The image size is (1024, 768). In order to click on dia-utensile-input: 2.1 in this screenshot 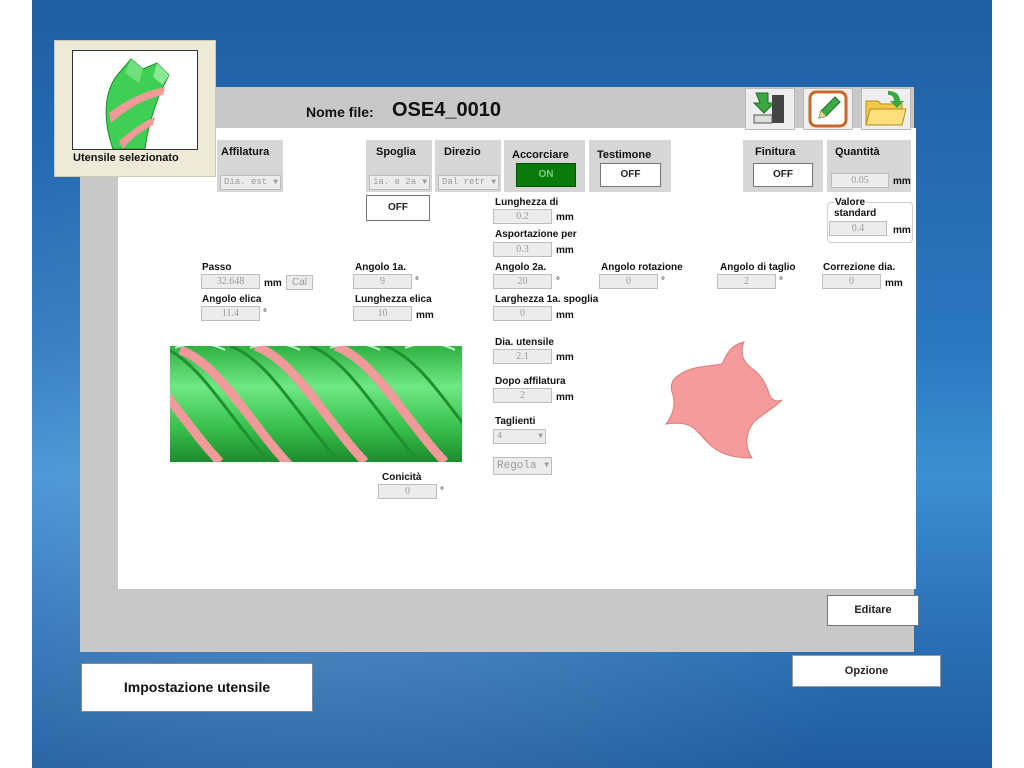, I will do `click(522, 356)`.